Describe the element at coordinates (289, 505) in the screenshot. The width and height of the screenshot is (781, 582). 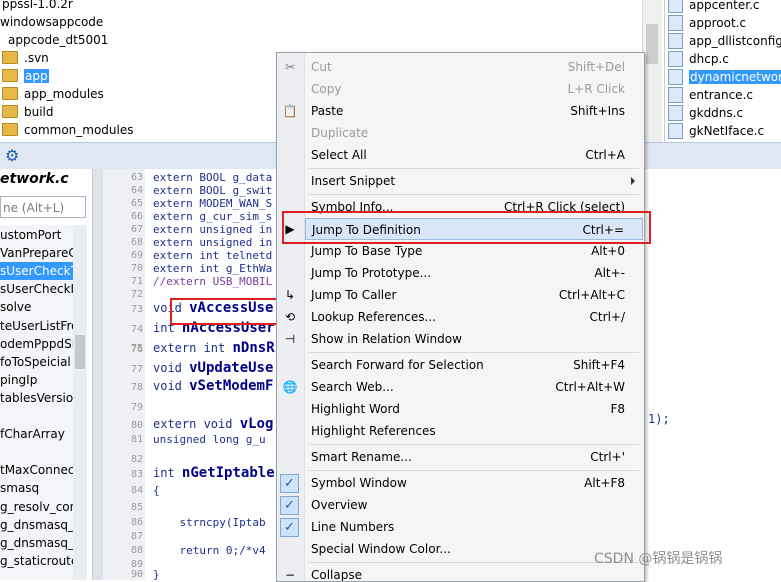
I see `checkmark-icon: ✓` at that location.